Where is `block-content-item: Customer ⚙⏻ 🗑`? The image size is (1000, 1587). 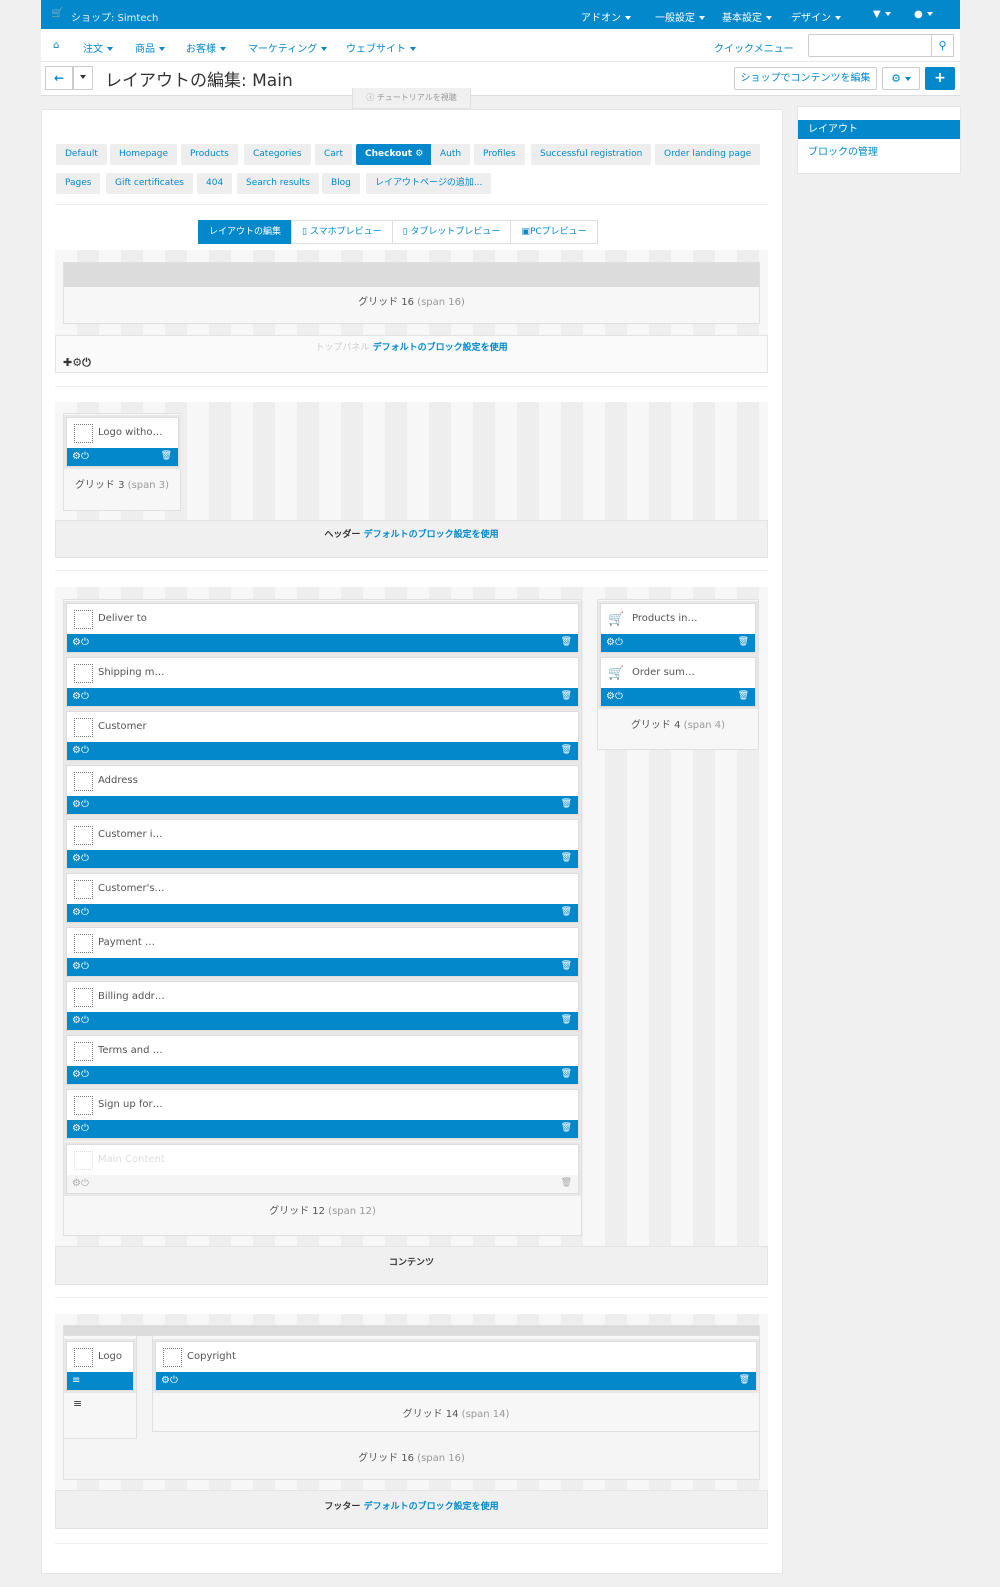
block-content-item: Customer ⚙⏻ 🗑 is located at coordinates (322, 736).